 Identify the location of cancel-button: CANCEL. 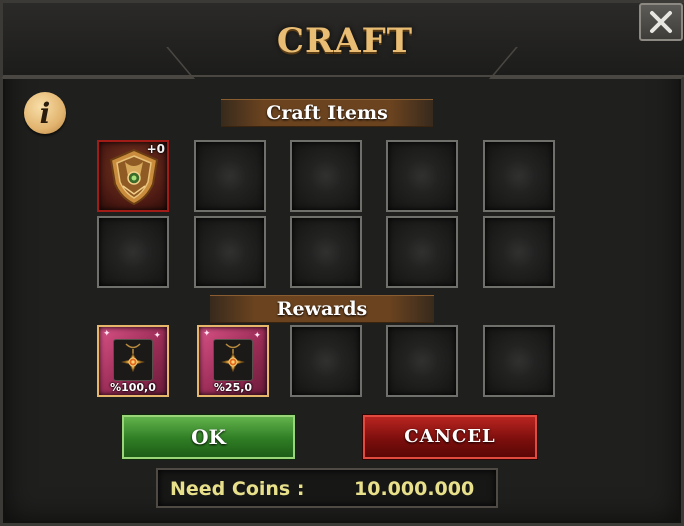
(450, 437).